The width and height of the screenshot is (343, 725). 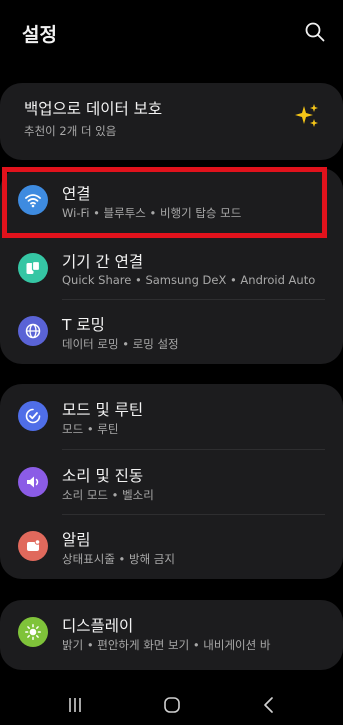 I want to click on settings-item-subtitle: 데이터 로밍 • 로밍 설정, so click(x=120, y=344).